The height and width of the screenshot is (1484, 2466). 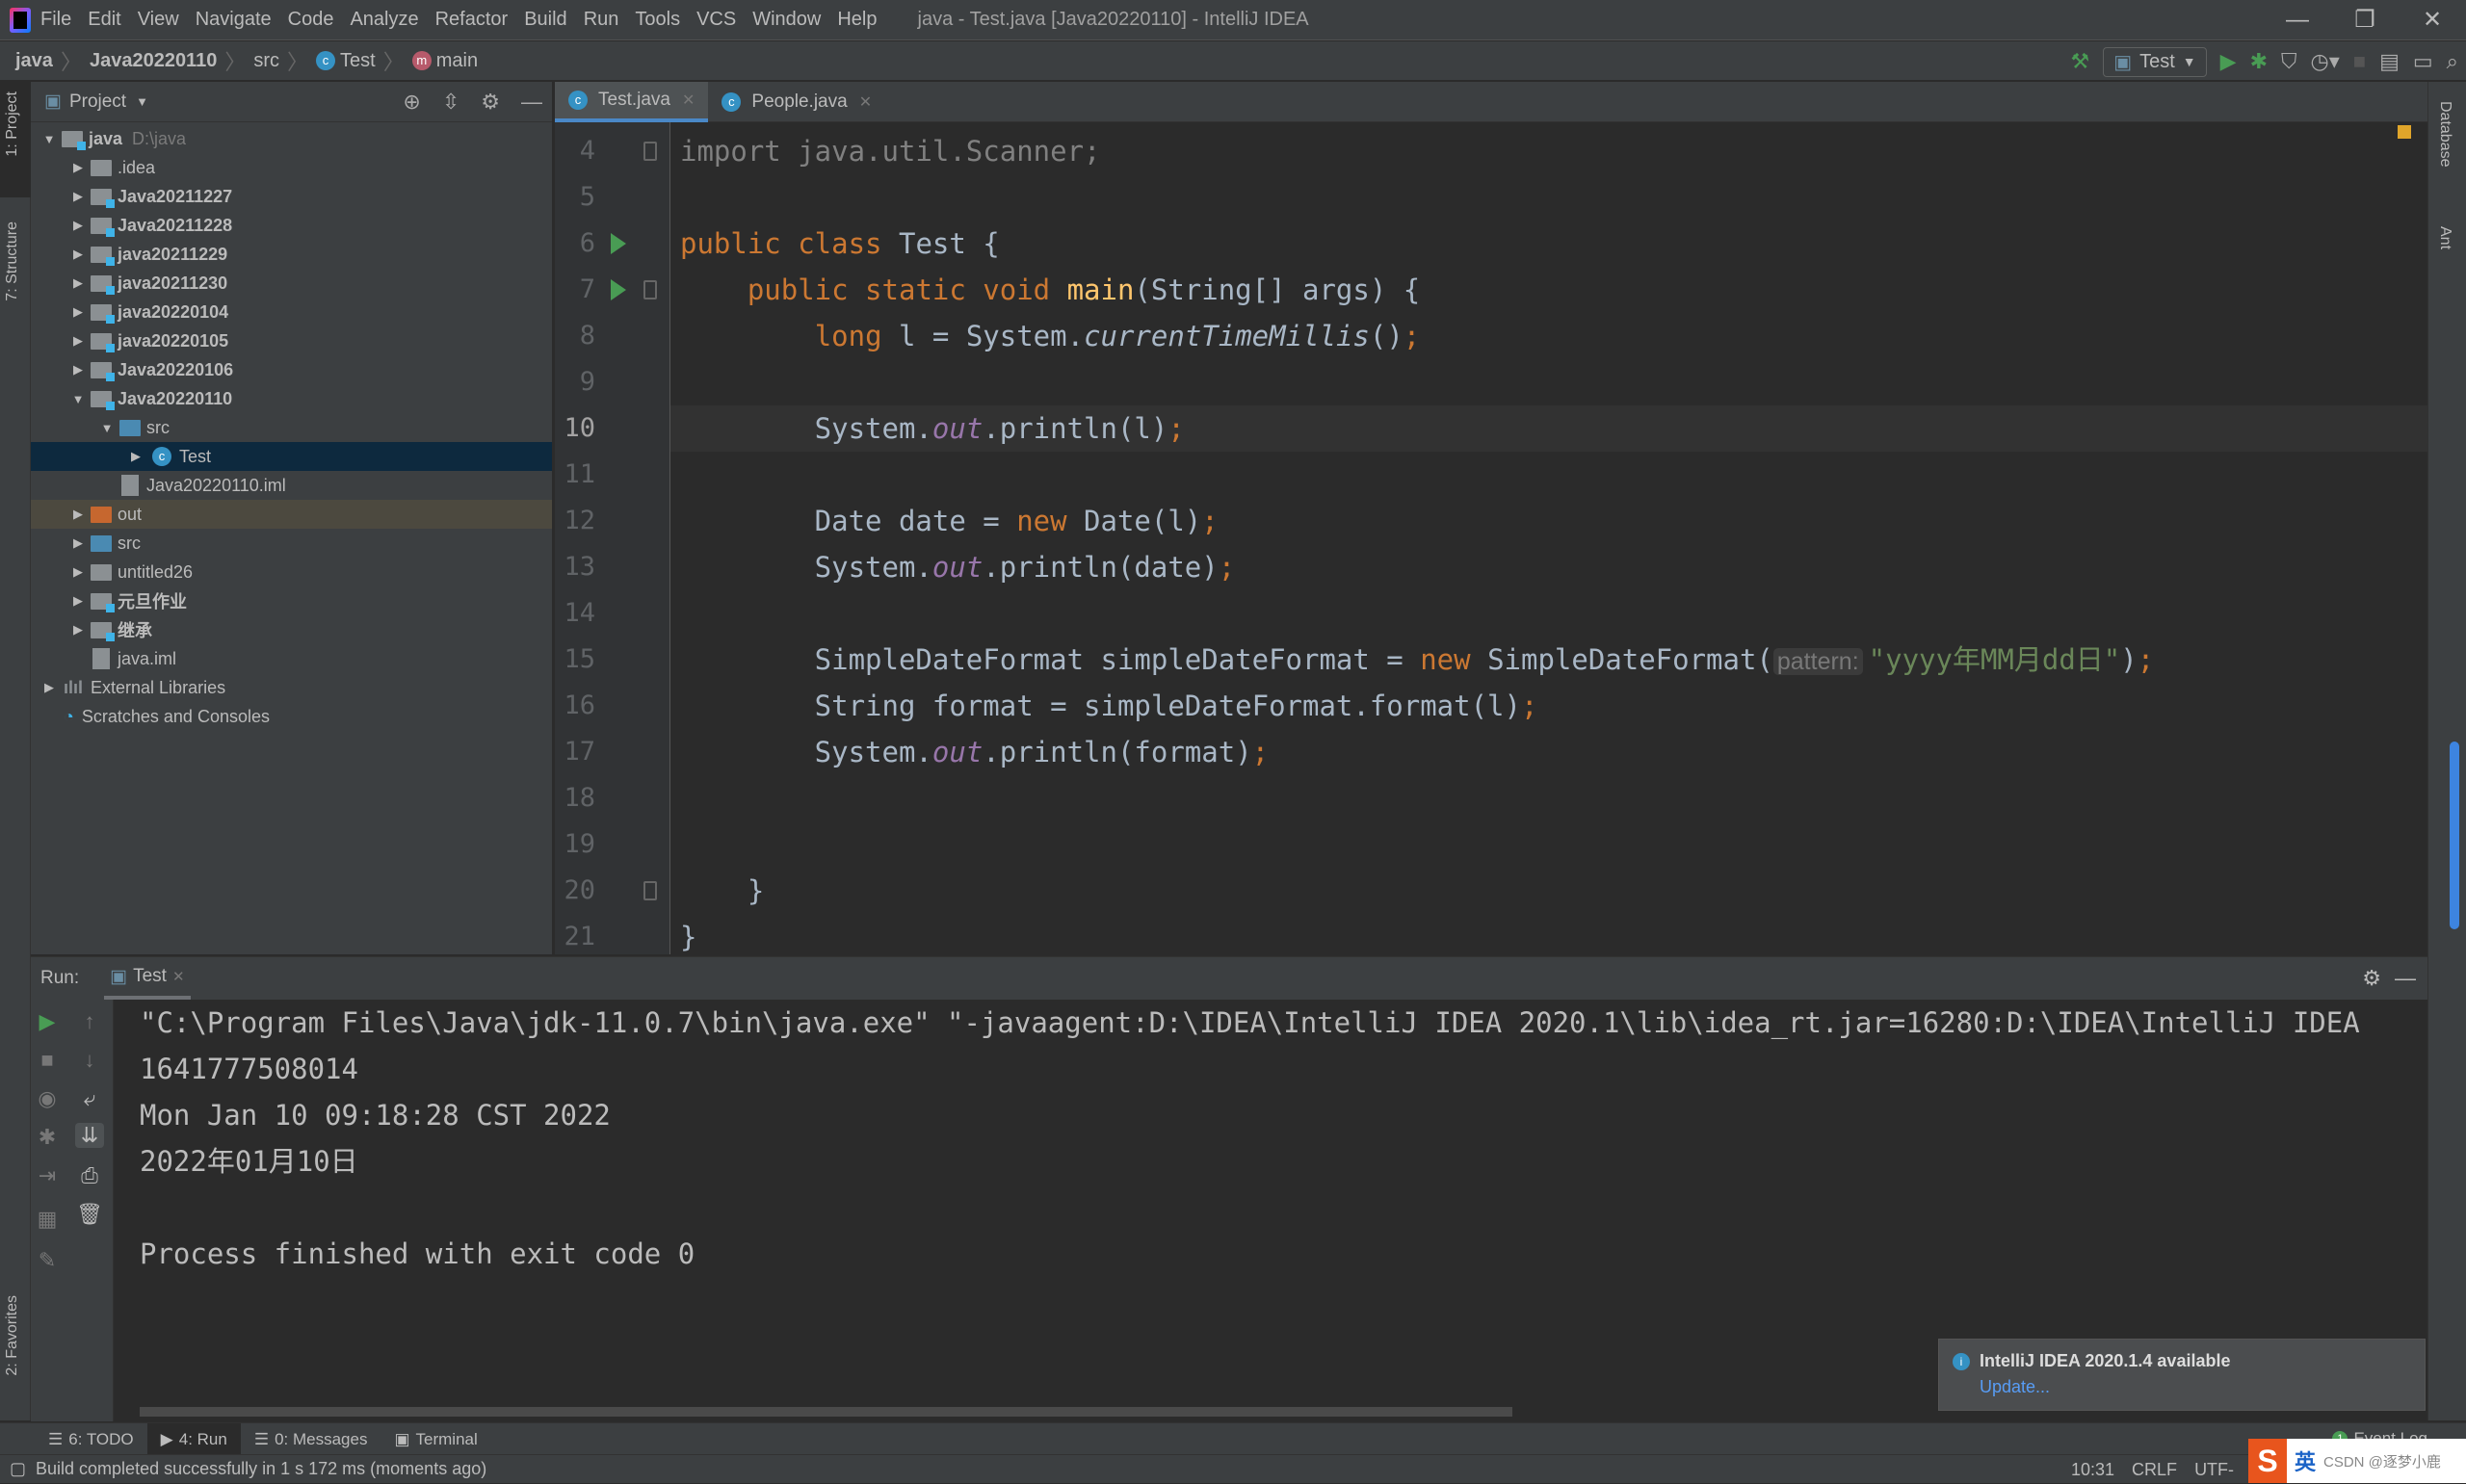 I want to click on breadcrumb-module: Java20220110, so click(x=153, y=61).